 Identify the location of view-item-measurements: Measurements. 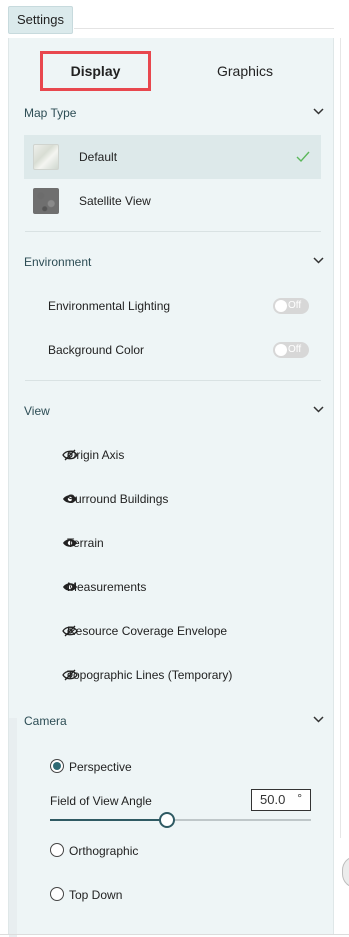
(172, 587).